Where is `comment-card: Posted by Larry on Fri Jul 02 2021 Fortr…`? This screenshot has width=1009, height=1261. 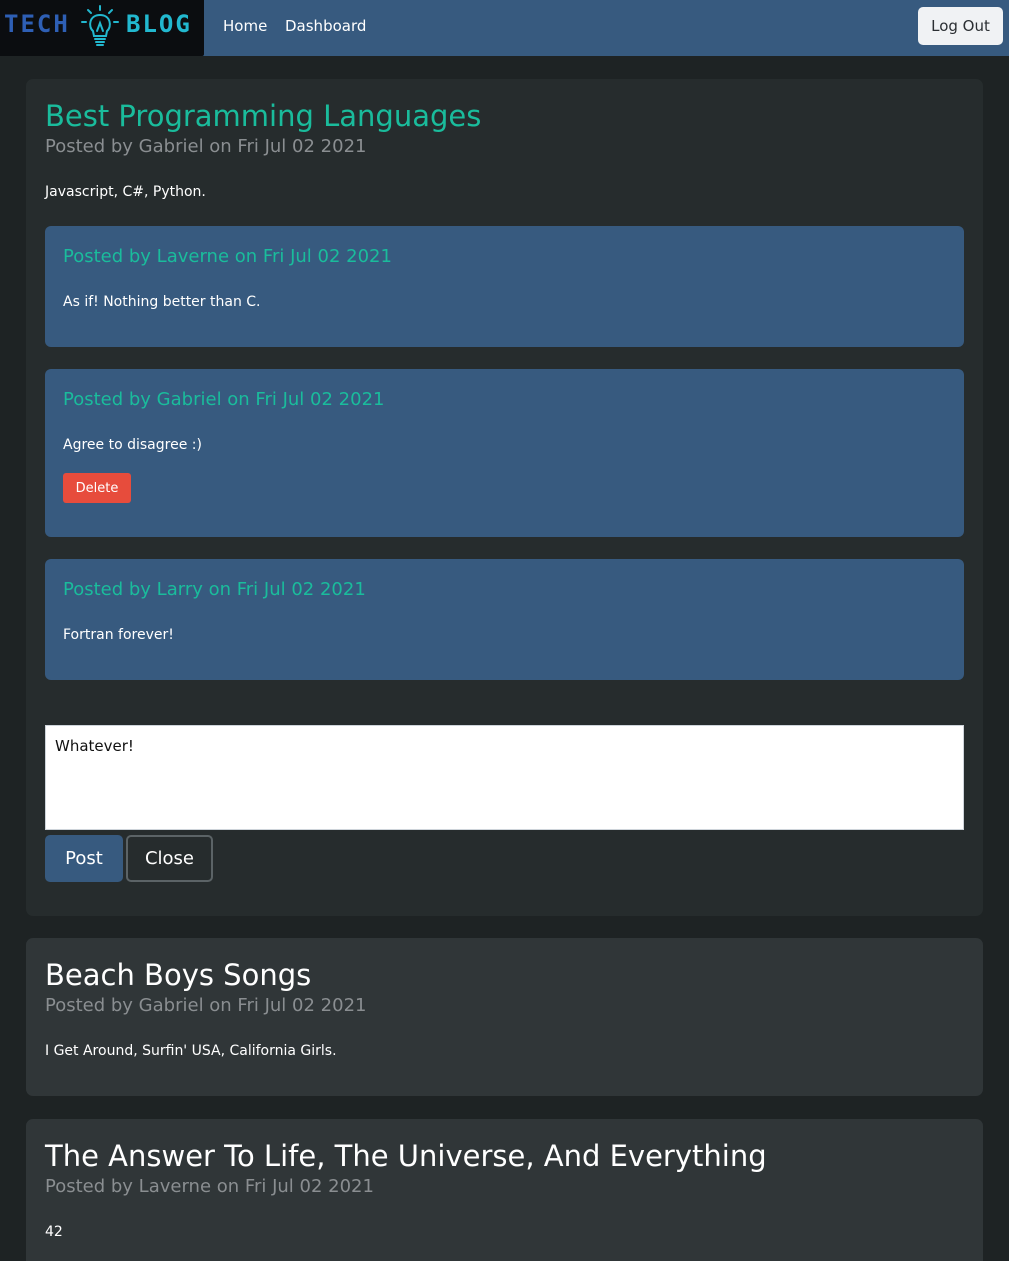
comment-card: Posted by Larry on Fri Jul 02 2021 Fortr… is located at coordinates (504, 619).